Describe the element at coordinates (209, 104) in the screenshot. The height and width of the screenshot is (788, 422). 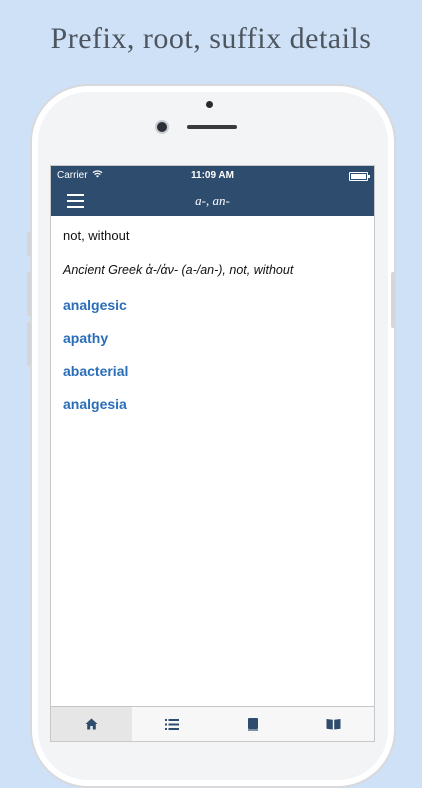
I see `phone-sensor` at that location.